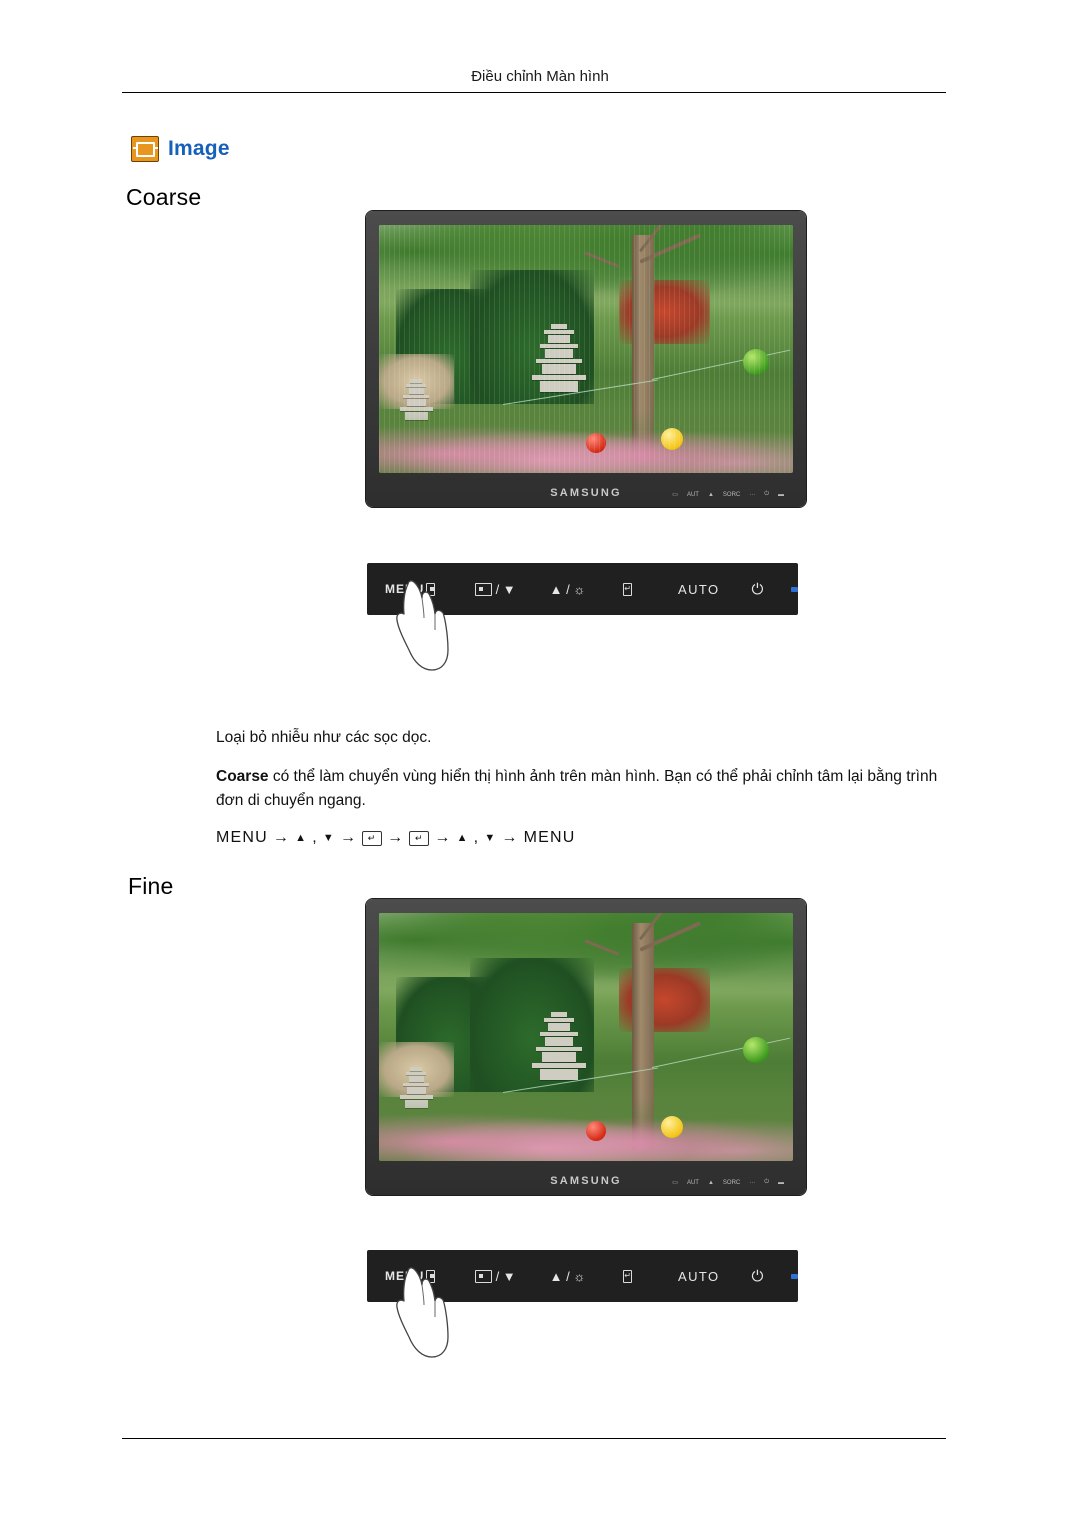 This screenshot has height=1527, width=1080. I want to click on nav-arrow-3: →, so click(396, 837).